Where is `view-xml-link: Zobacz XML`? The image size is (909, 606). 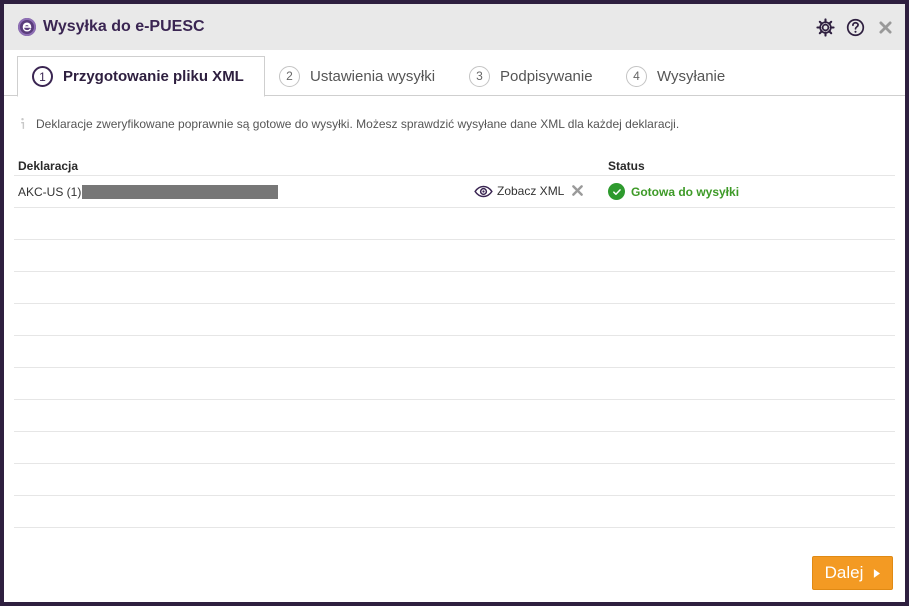 view-xml-link: Zobacz XML is located at coordinates (519, 191).